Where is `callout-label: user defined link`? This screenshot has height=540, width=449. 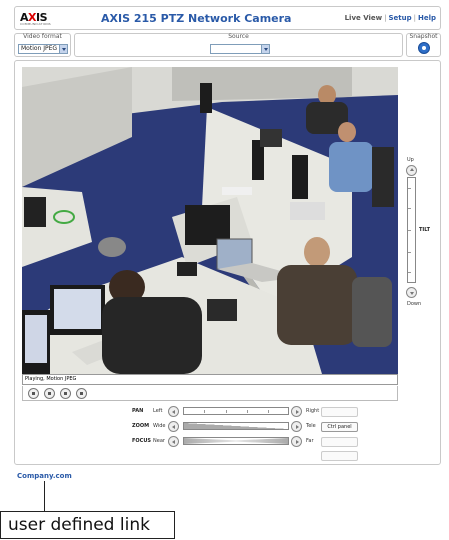 callout-label: user defined link is located at coordinates (87, 525).